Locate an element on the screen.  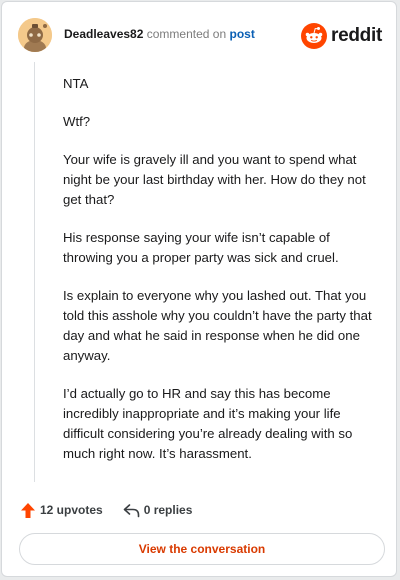
reply-count: 0 replies is located at coordinates (168, 510).